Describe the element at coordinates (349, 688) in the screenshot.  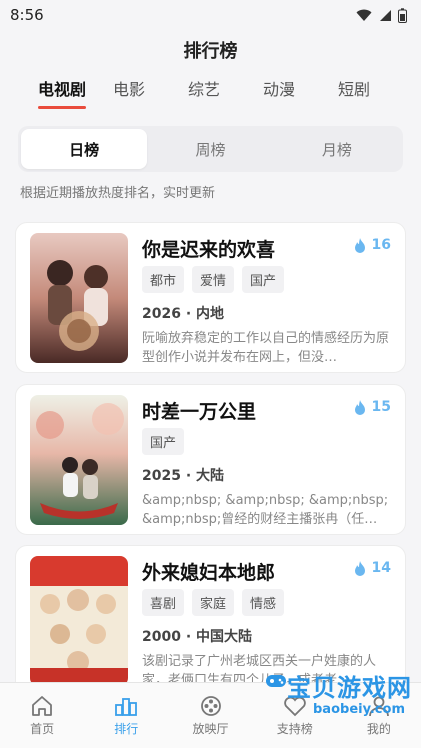
I see `watermark-title: 宝贝游戏网` at that location.